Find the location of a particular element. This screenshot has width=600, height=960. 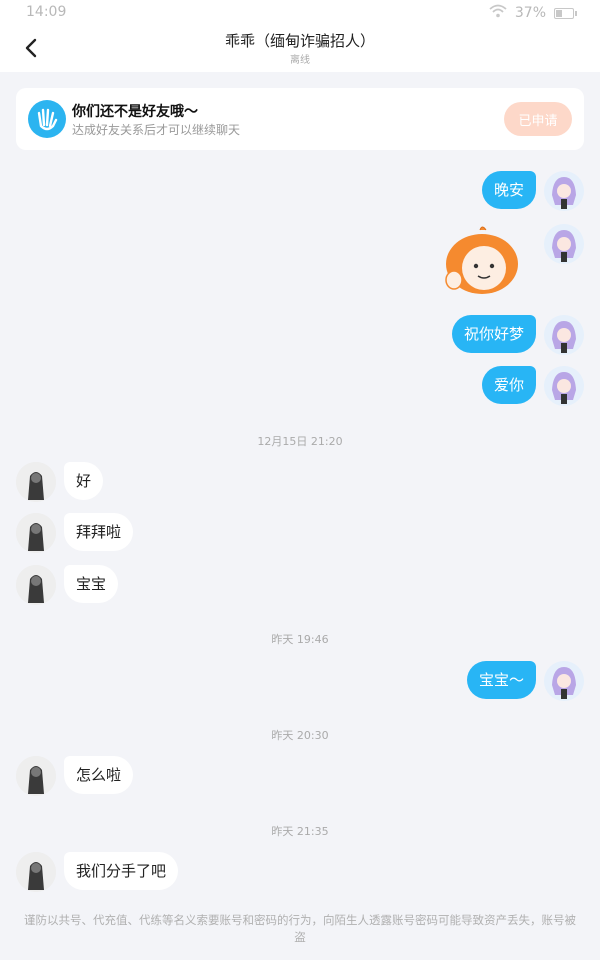

online-status: 离线 is located at coordinates (300, 60).